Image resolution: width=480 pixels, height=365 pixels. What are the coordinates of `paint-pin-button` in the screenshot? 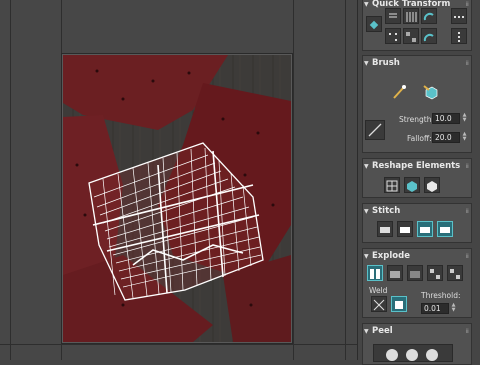 It's located at (400, 92).